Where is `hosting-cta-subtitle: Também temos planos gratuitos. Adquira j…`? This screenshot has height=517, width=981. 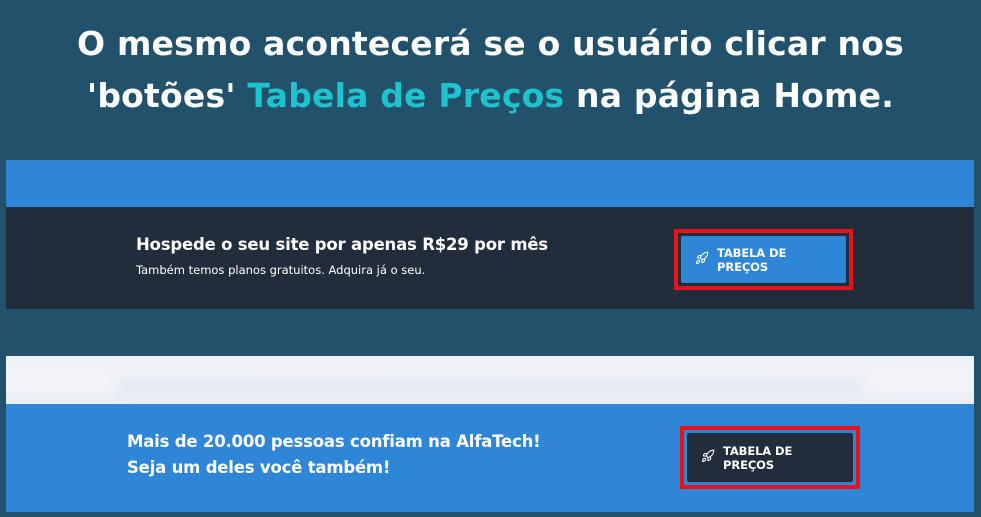
hosting-cta-subtitle: Também temos planos gratuitos. Adquira j… is located at coordinates (281, 270).